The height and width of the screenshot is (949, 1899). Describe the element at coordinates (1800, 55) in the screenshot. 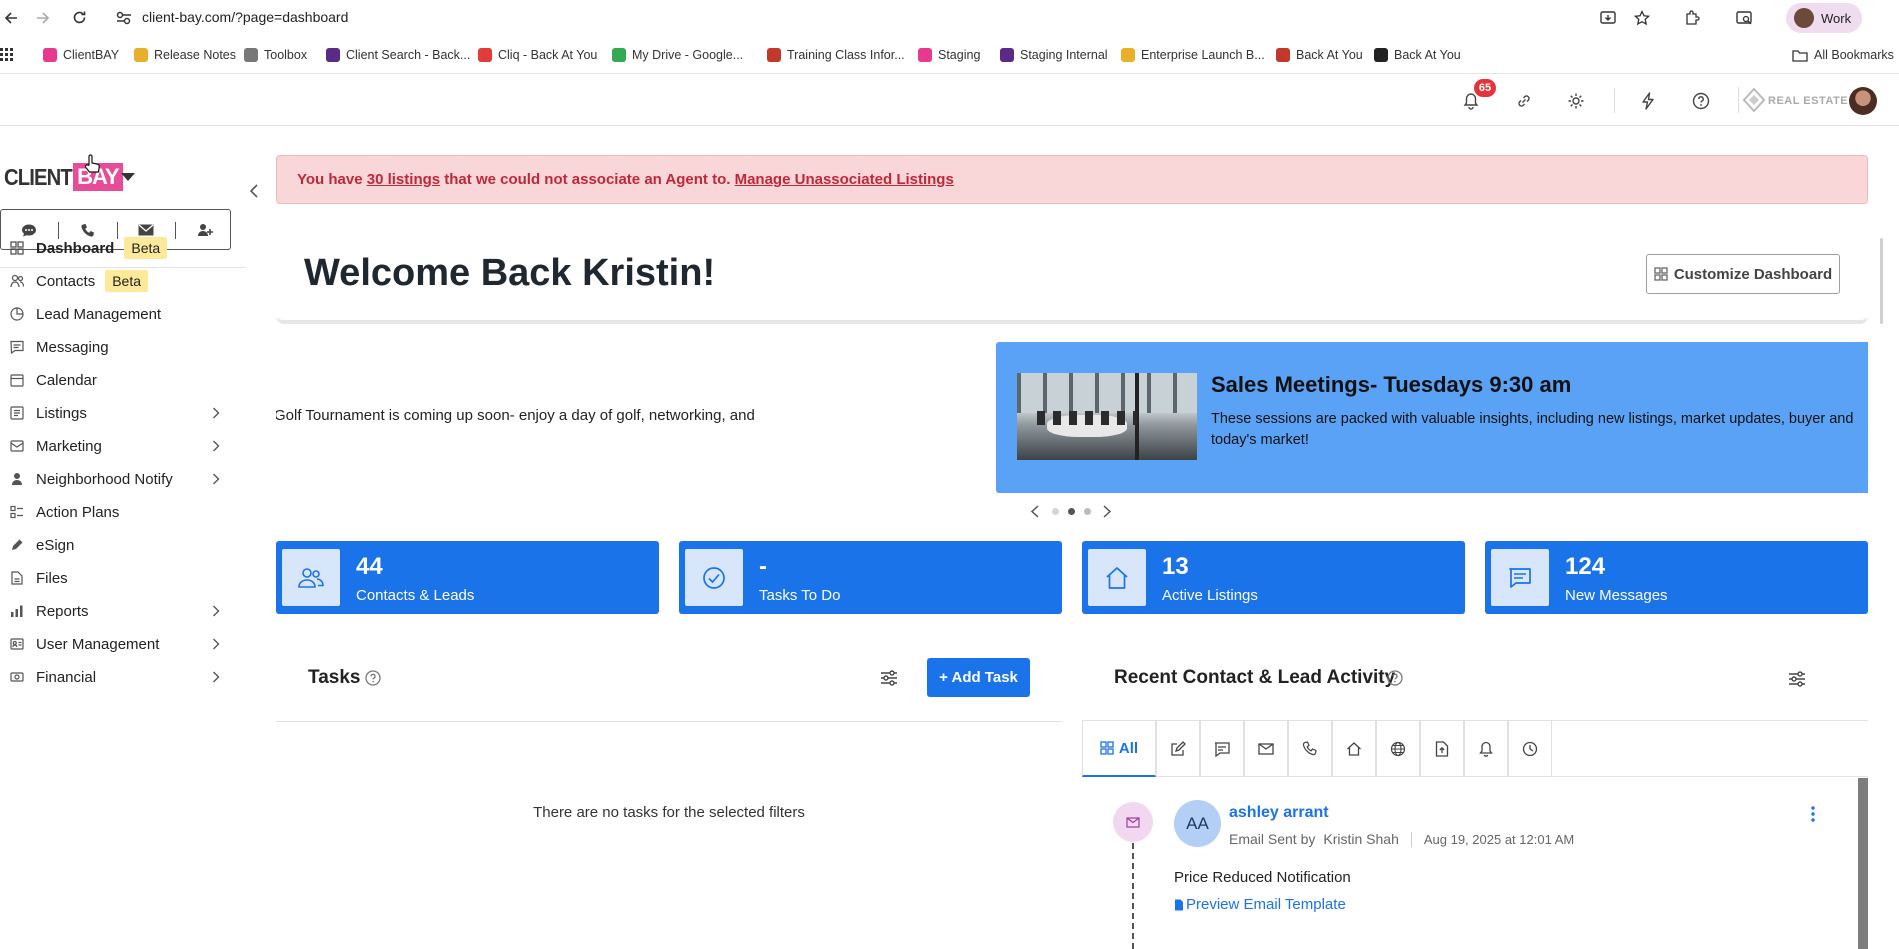

I see `folder-icon` at that location.